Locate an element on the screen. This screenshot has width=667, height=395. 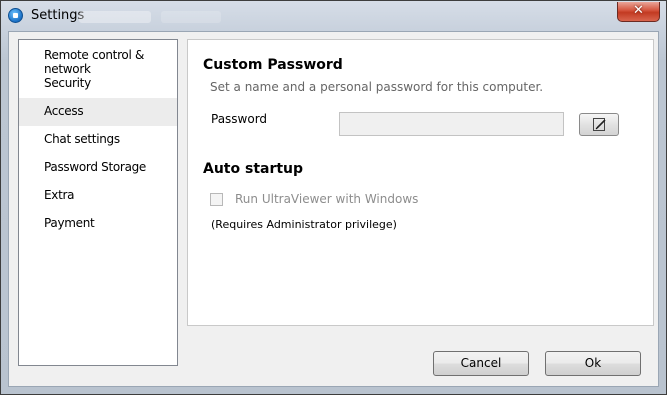
run-with-windows-label: Run UltraViewer with Windows is located at coordinates (326, 199).